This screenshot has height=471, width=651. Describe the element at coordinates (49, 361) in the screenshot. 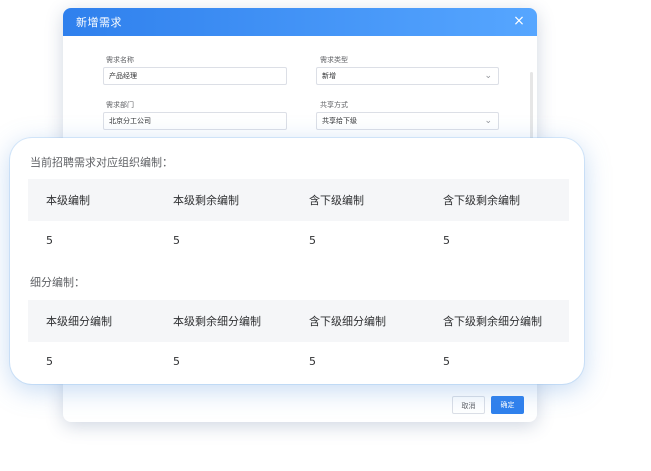

I see `cell-own-sub: 5` at that location.